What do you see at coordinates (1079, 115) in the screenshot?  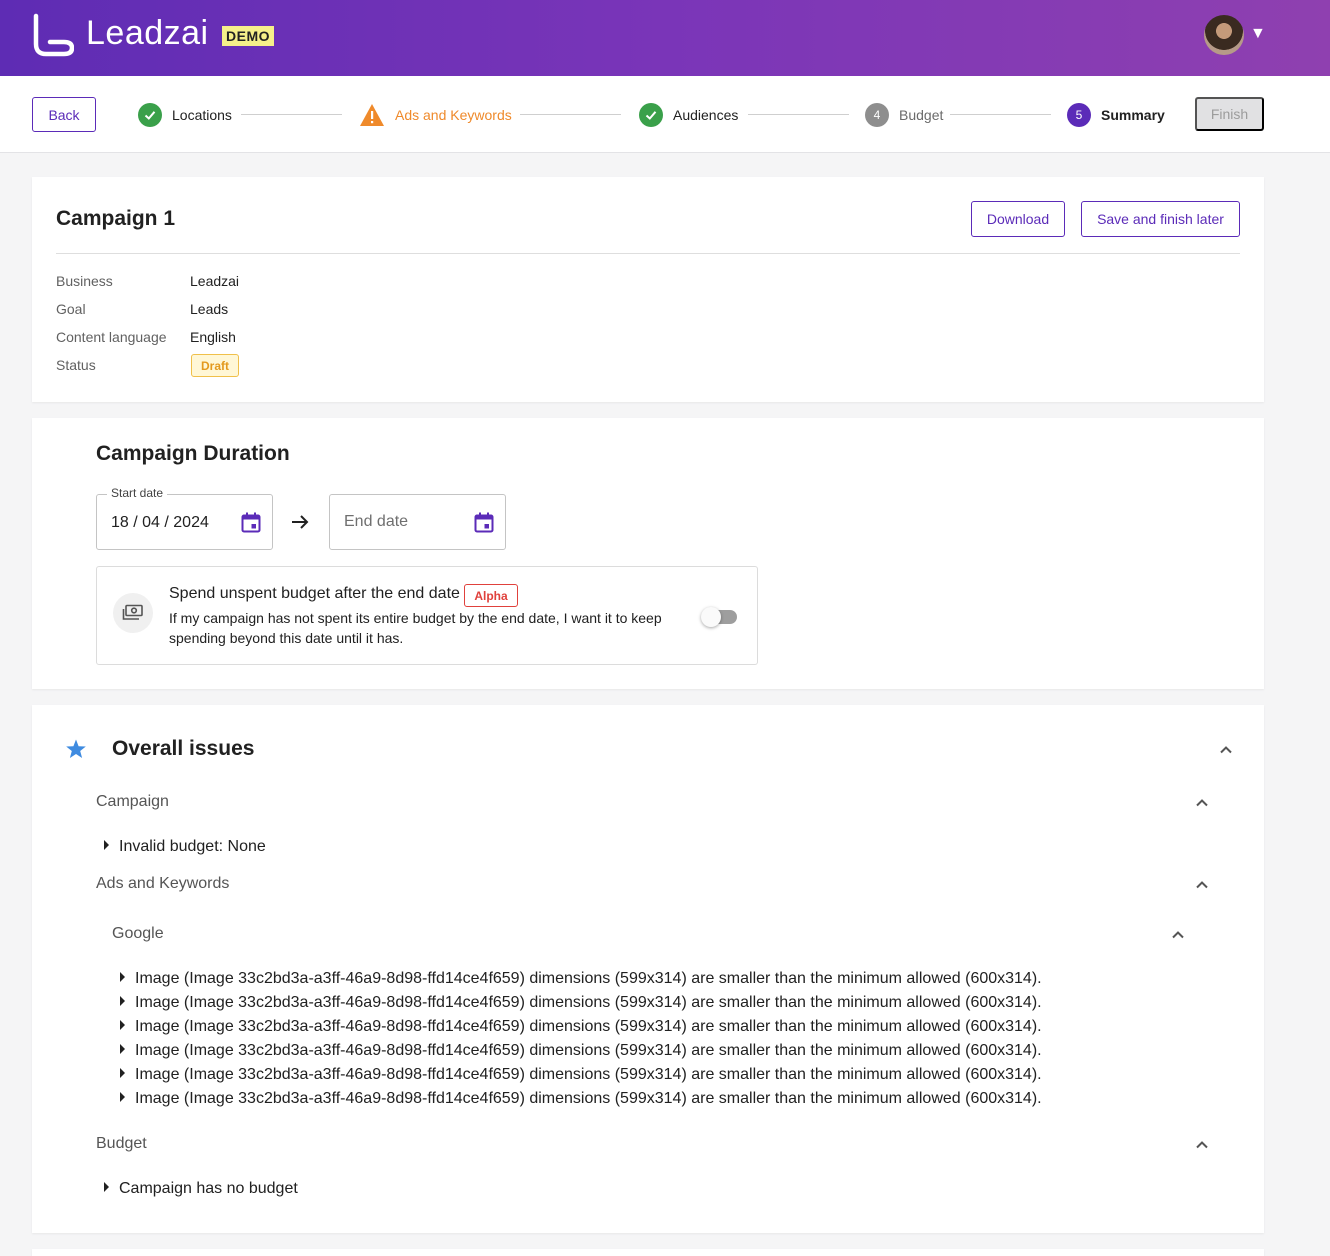 I see `step-number: 5` at bounding box center [1079, 115].